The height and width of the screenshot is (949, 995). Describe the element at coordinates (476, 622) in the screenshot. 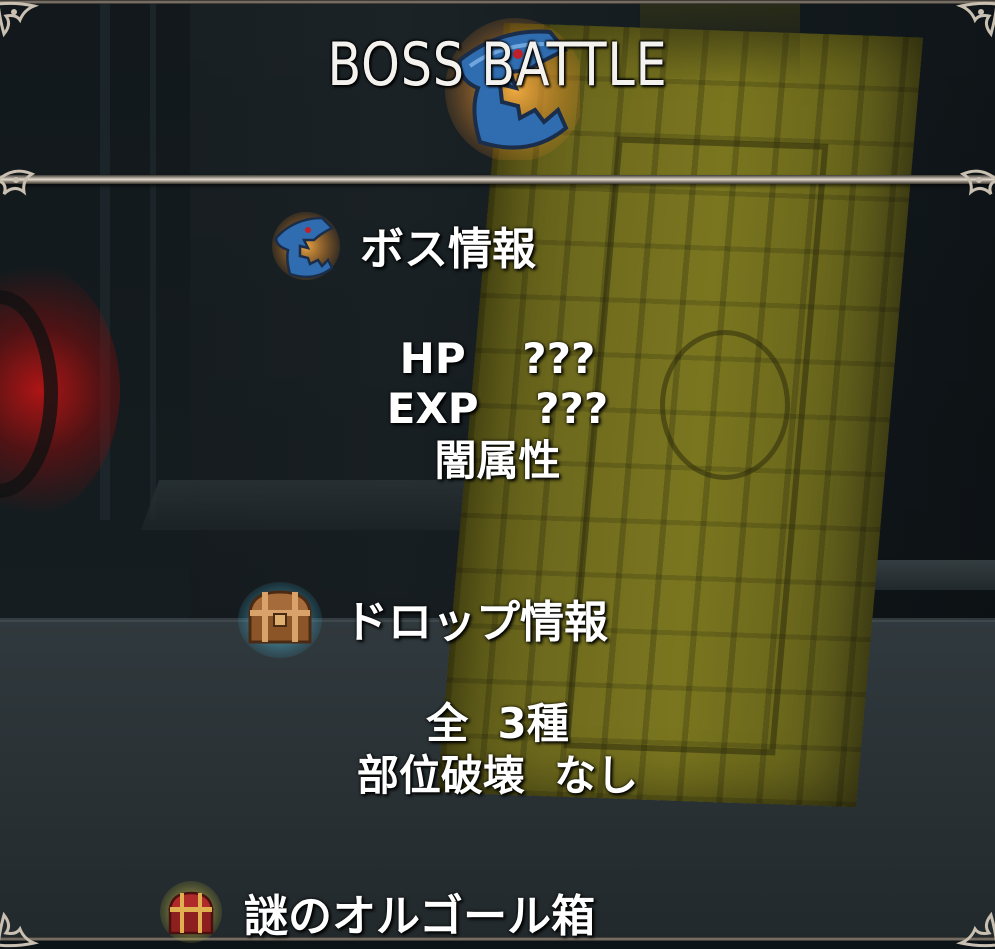

I see `drop-info-label: ドロップ情報` at that location.